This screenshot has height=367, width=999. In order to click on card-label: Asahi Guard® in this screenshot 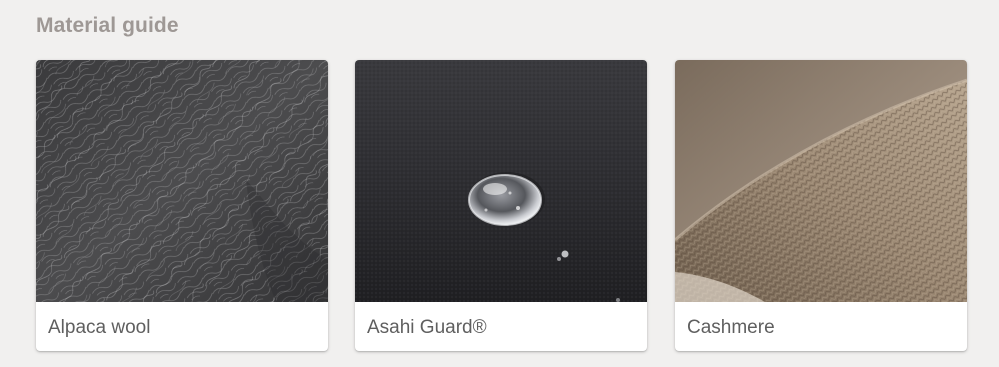, I will do `click(427, 327)`.